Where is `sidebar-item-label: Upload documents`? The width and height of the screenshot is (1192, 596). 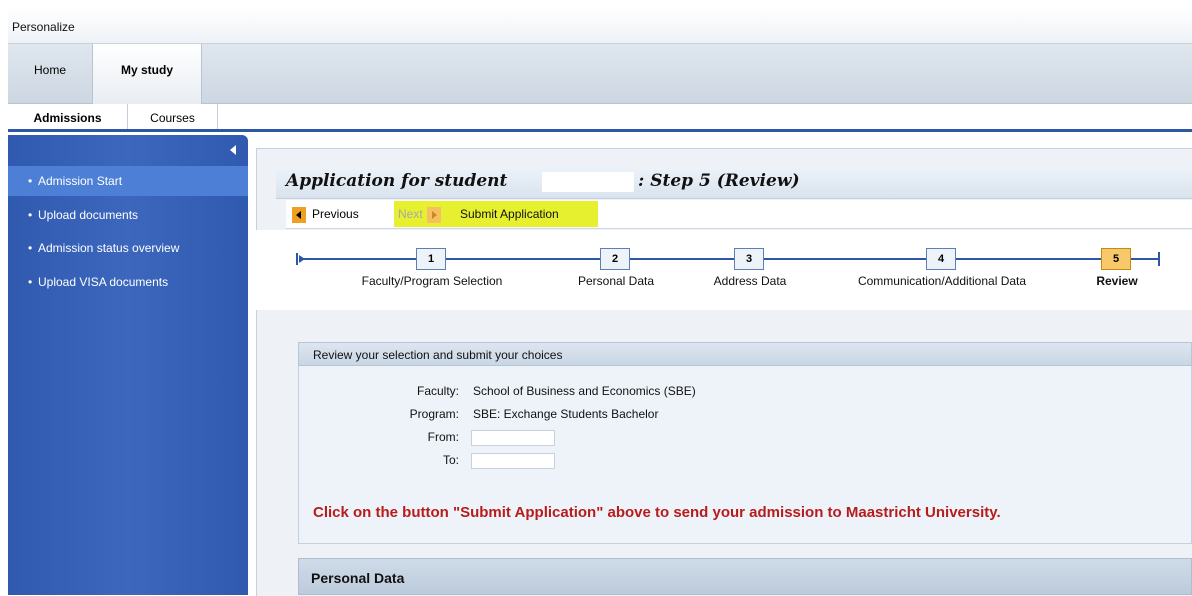
sidebar-item-label: Upload documents is located at coordinates (88, 215).